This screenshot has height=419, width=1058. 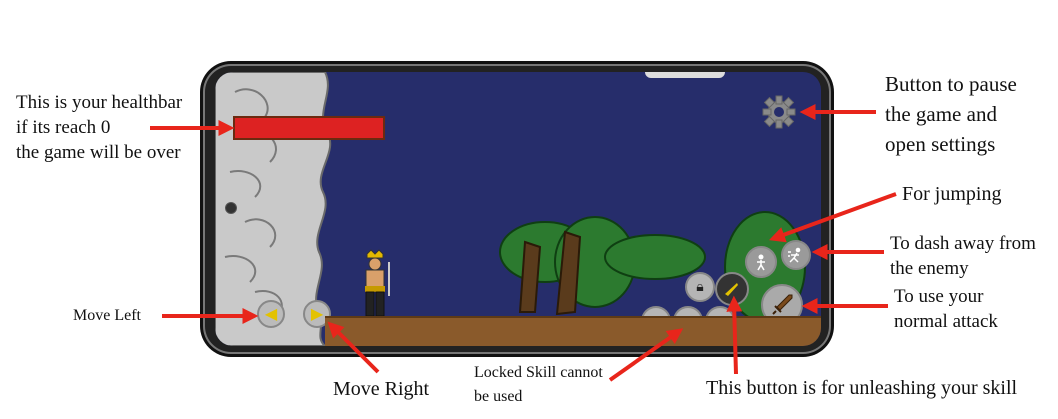 What do you see at coordinates (353, 347) in the screenshot?
I see `move-right-arrow` at bounding box center [353, 347].